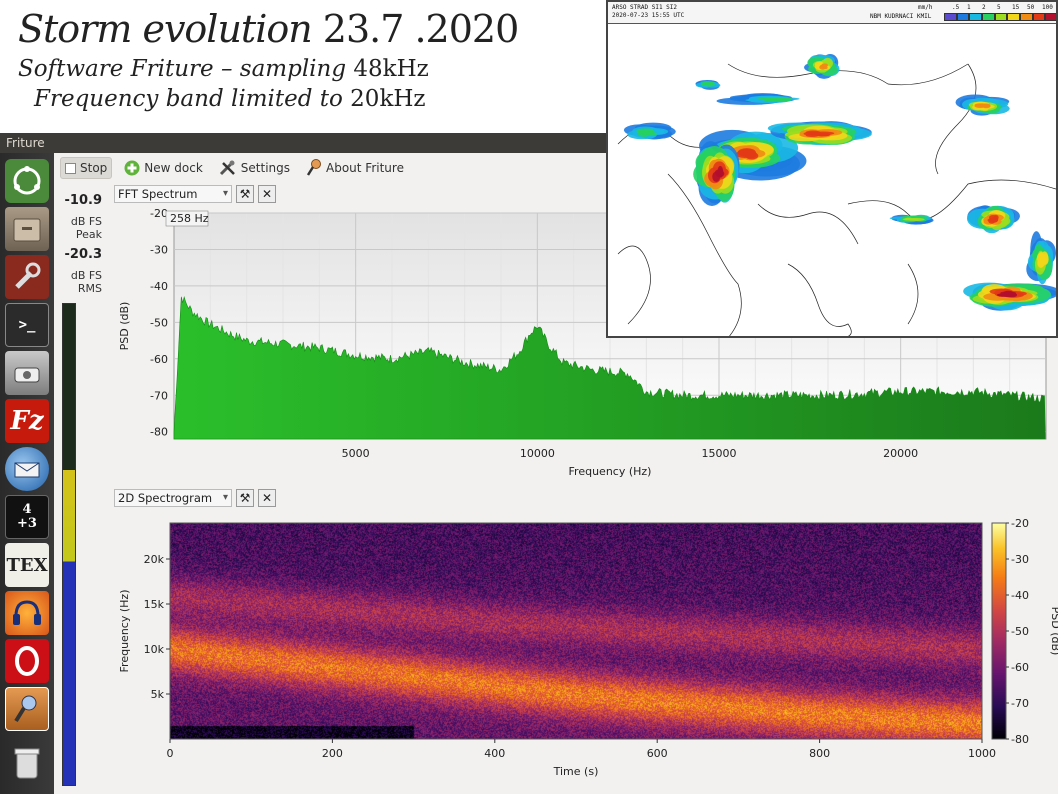 This screenshot has width=1058, height=794. What do you see at coordinates (494, 753) in the screenshot?
I see `spec-xtick-label: 400` at bounding box center [494, 753].